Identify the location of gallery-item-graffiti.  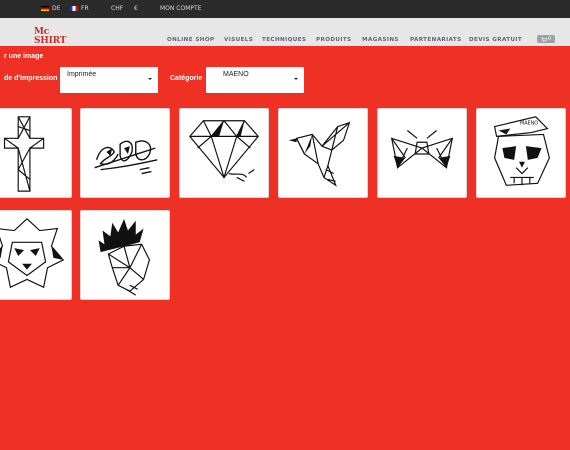
(125, 153).